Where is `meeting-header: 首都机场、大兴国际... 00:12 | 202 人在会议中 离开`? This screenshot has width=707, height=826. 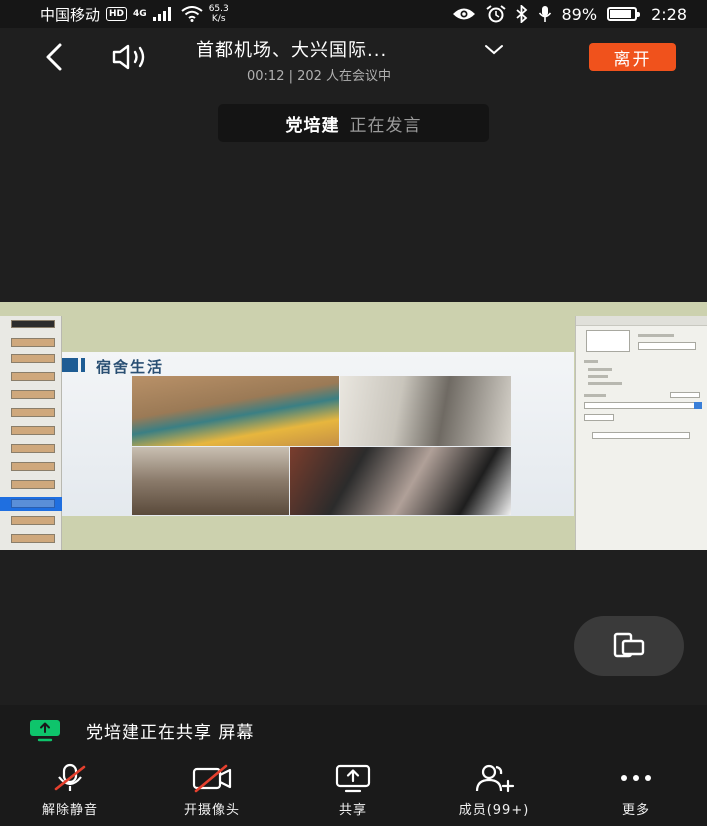
meeting-header: 首都机场、大兴国际... 00:12 | 202 人在会议中 离开 is located at coordinates (353, 58).